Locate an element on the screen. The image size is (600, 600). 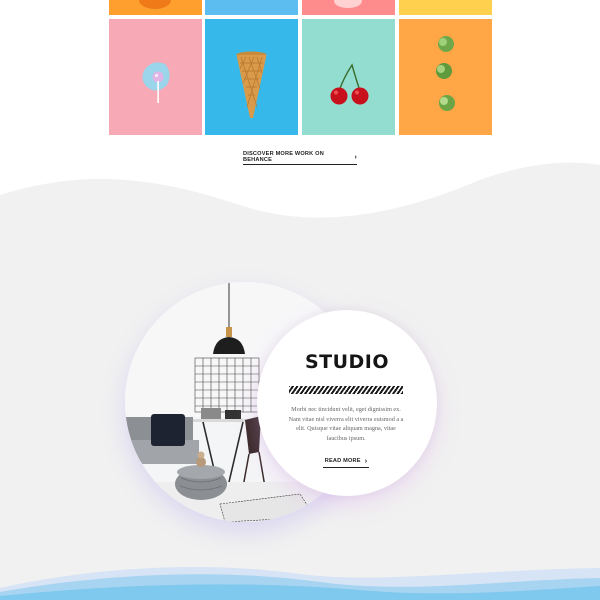
studio-title: STUDIO is located at coordinates (347, 362).